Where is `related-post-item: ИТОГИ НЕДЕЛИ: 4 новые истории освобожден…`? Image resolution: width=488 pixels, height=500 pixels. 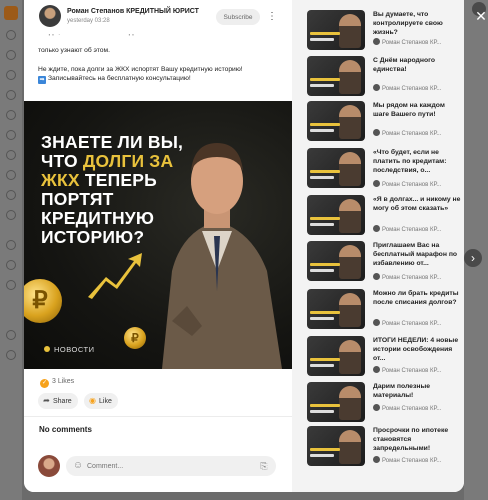 related-post-item: ИТОГИ НЕДЕЛИ: 4 новые истории освобожден… is located at coordinates (384, 356).